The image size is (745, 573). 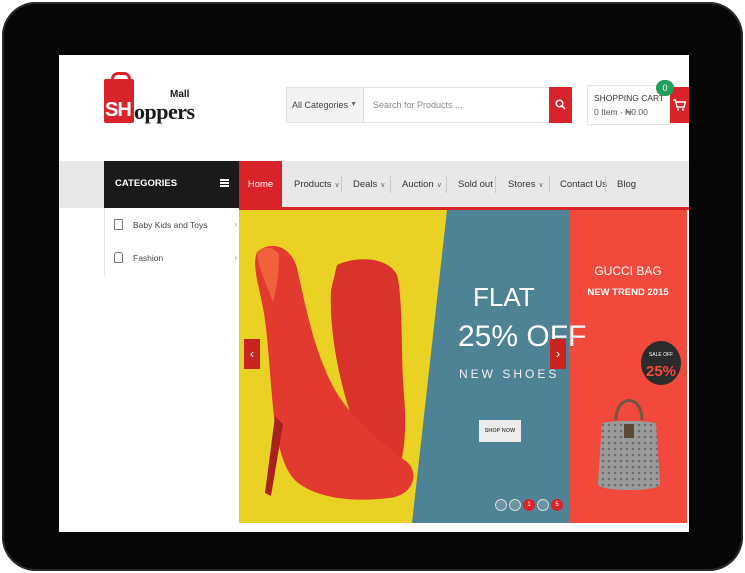 I want to click on cart-count-badge: 0, so click(x=665, y=88).